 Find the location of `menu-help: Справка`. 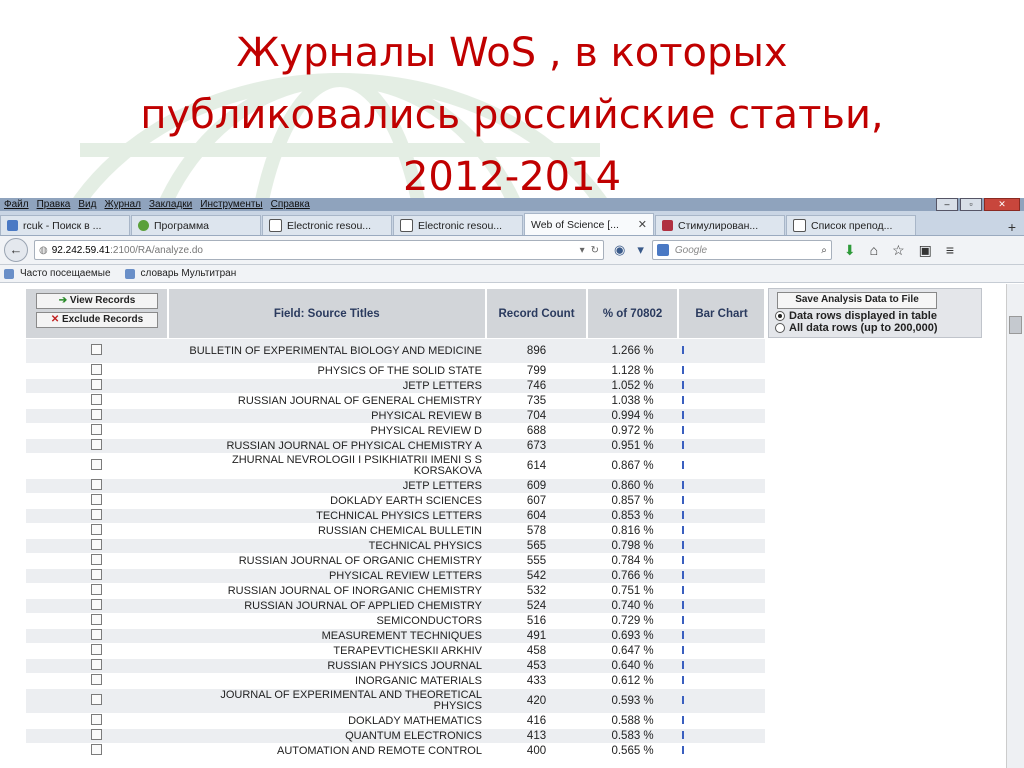

menu-help: Справка is located at coordinates (290, 204).